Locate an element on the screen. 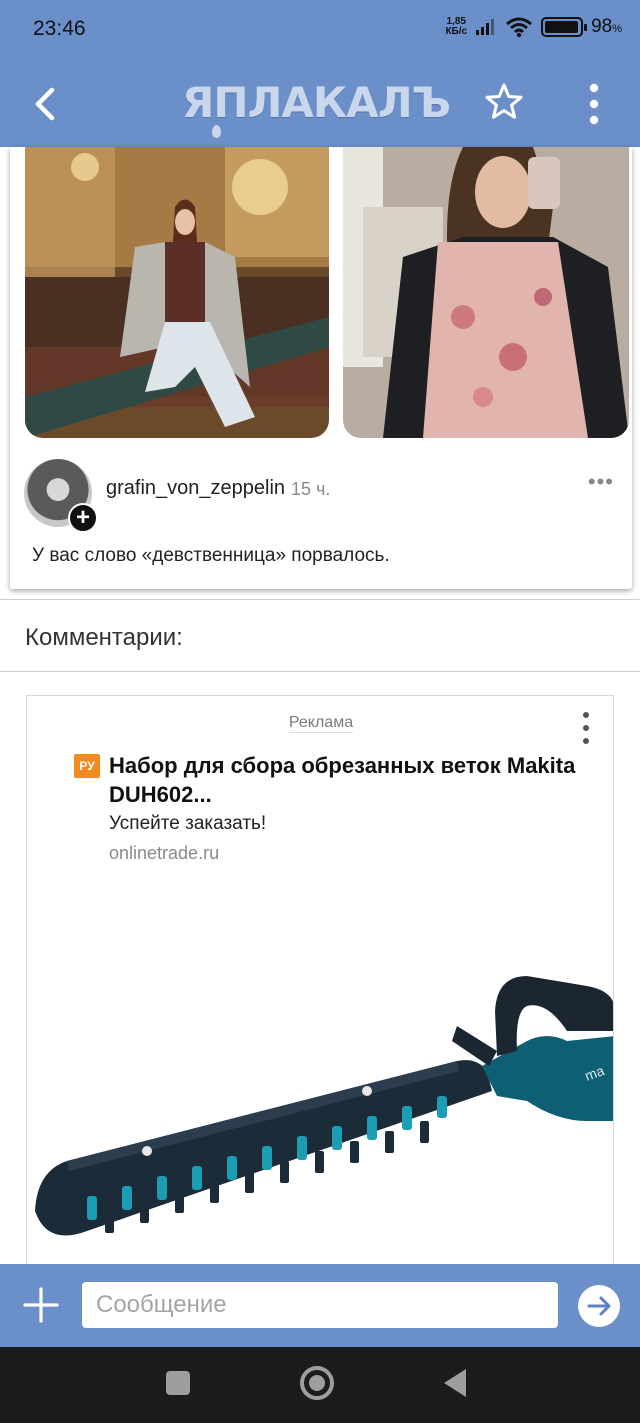  post-username: grafin_von_zeppelin is located at coordinates (195, 488).